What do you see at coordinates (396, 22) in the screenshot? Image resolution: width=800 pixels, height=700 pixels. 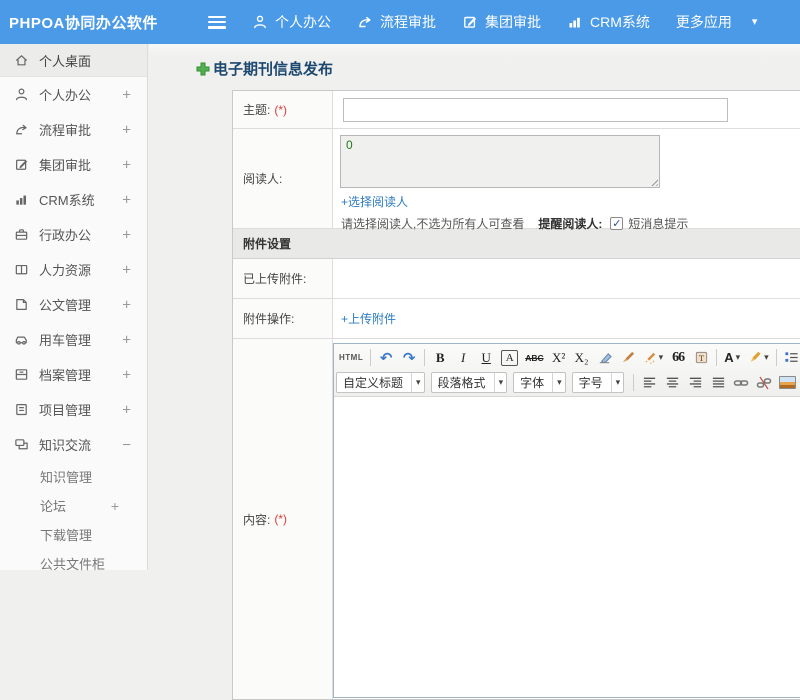 I see `nav-workflow-approval: 流程审批` at bounding box center [396, 22].